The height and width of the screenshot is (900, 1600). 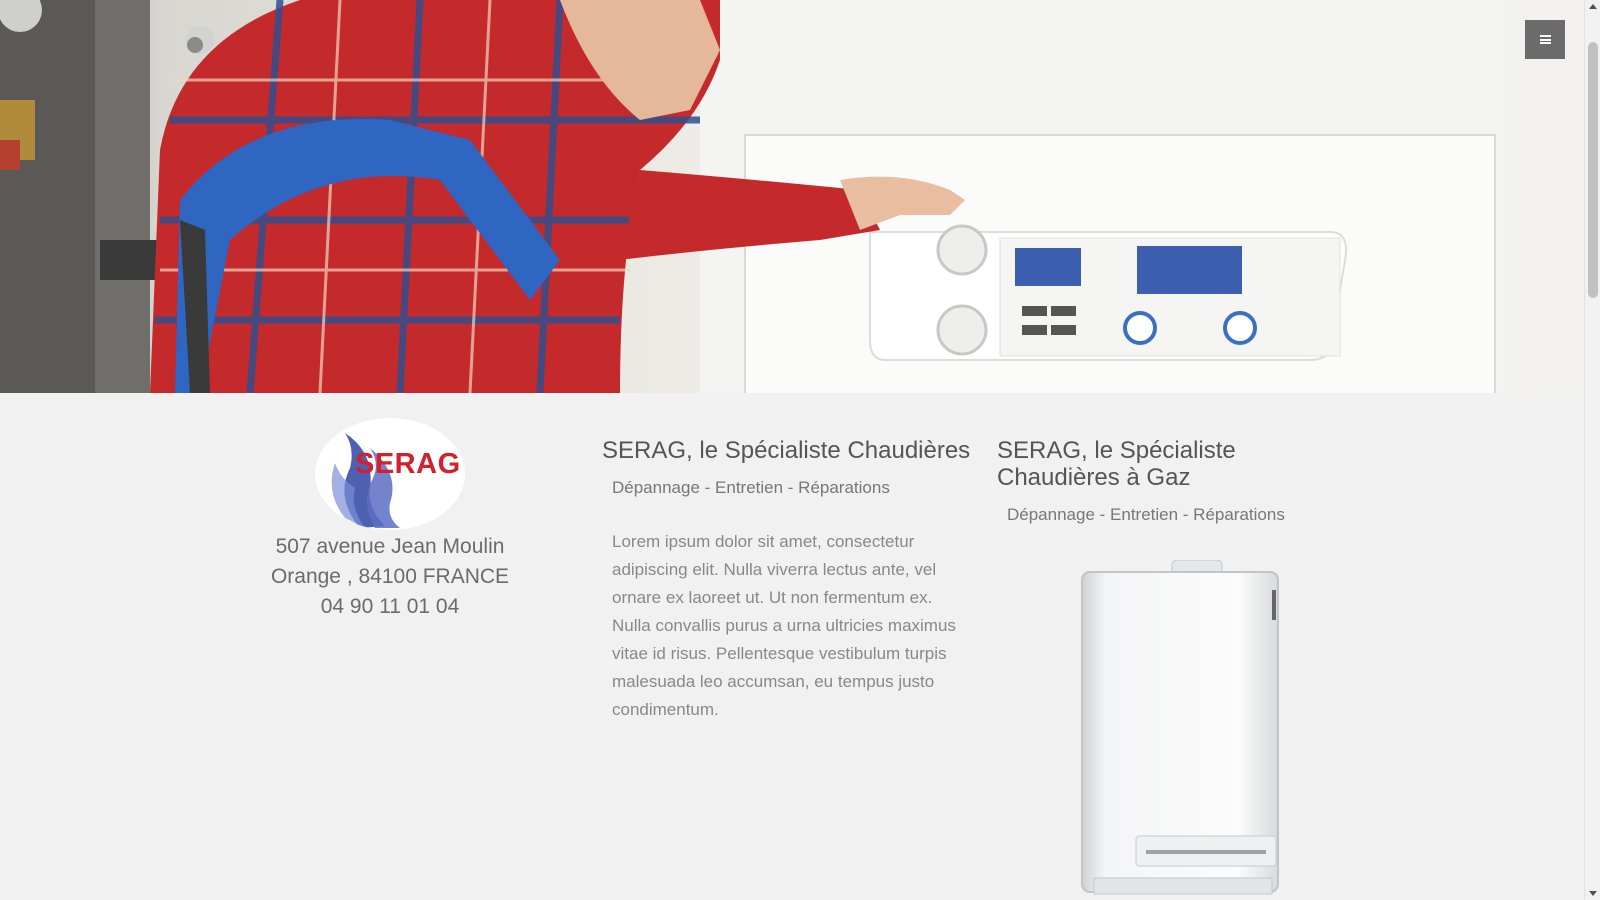 I want to click on serag-logo: SERAG, so click(x=390, y=474).